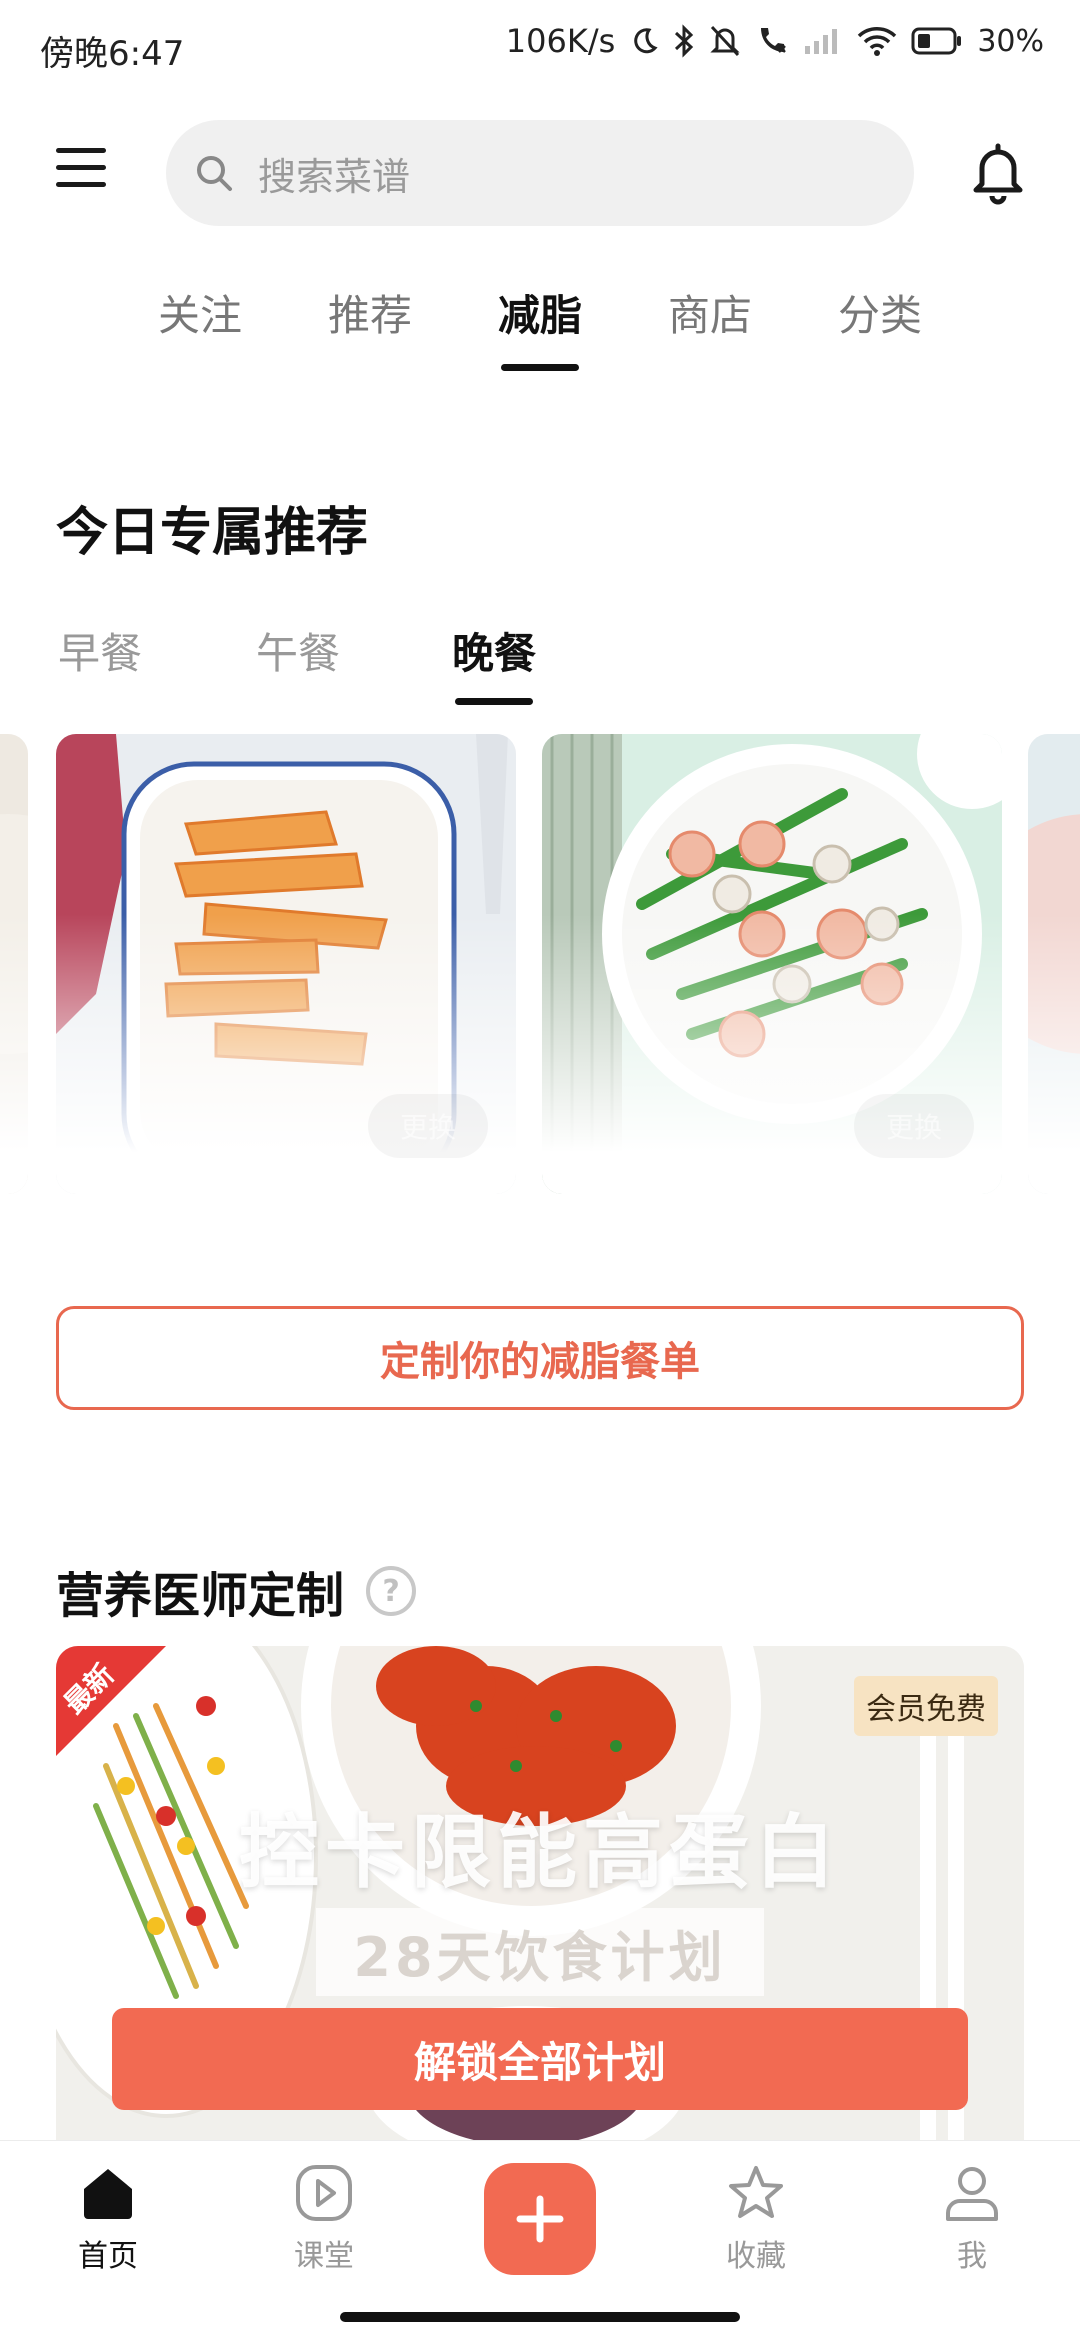 This screenshot has height=2340, width=1080. Describe the element at coordinates (756, 2256) in the screenshot. I see `nav-favorites-label: 收藏` at that location.